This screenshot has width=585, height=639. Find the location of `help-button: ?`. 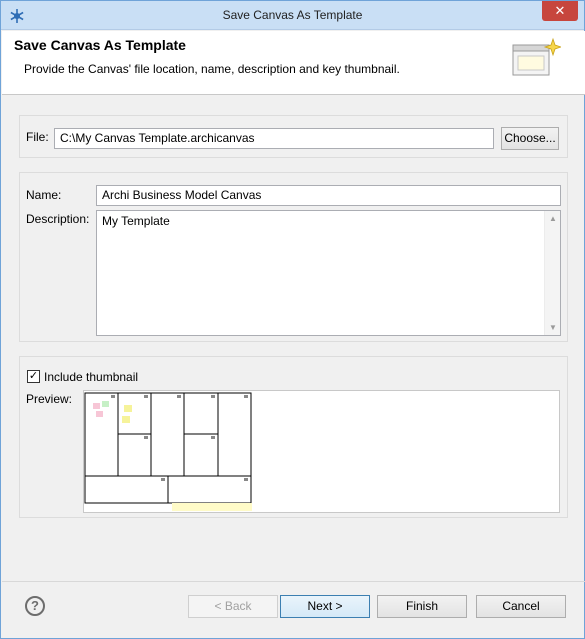

help-button: ? is located at coordinates (35, 606).